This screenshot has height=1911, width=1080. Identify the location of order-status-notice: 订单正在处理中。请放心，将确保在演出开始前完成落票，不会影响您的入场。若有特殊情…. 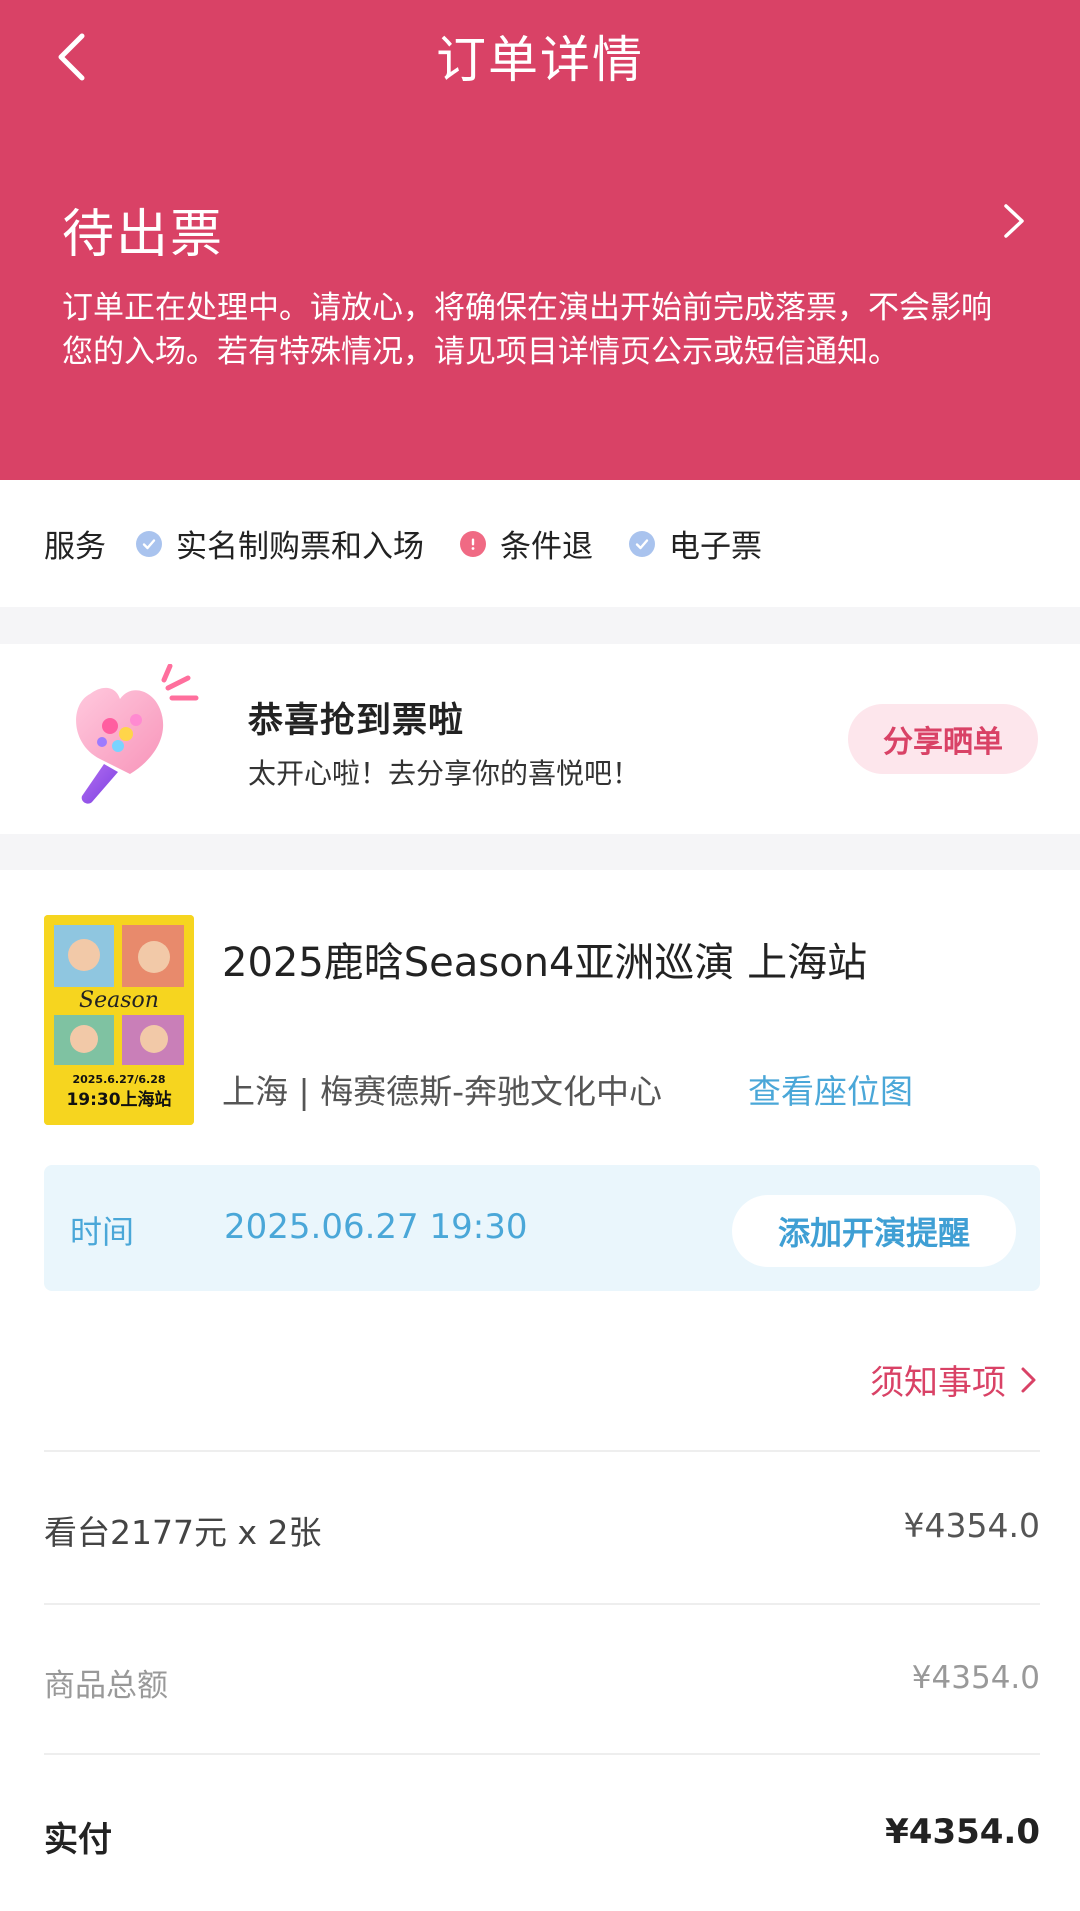
(527, 330).